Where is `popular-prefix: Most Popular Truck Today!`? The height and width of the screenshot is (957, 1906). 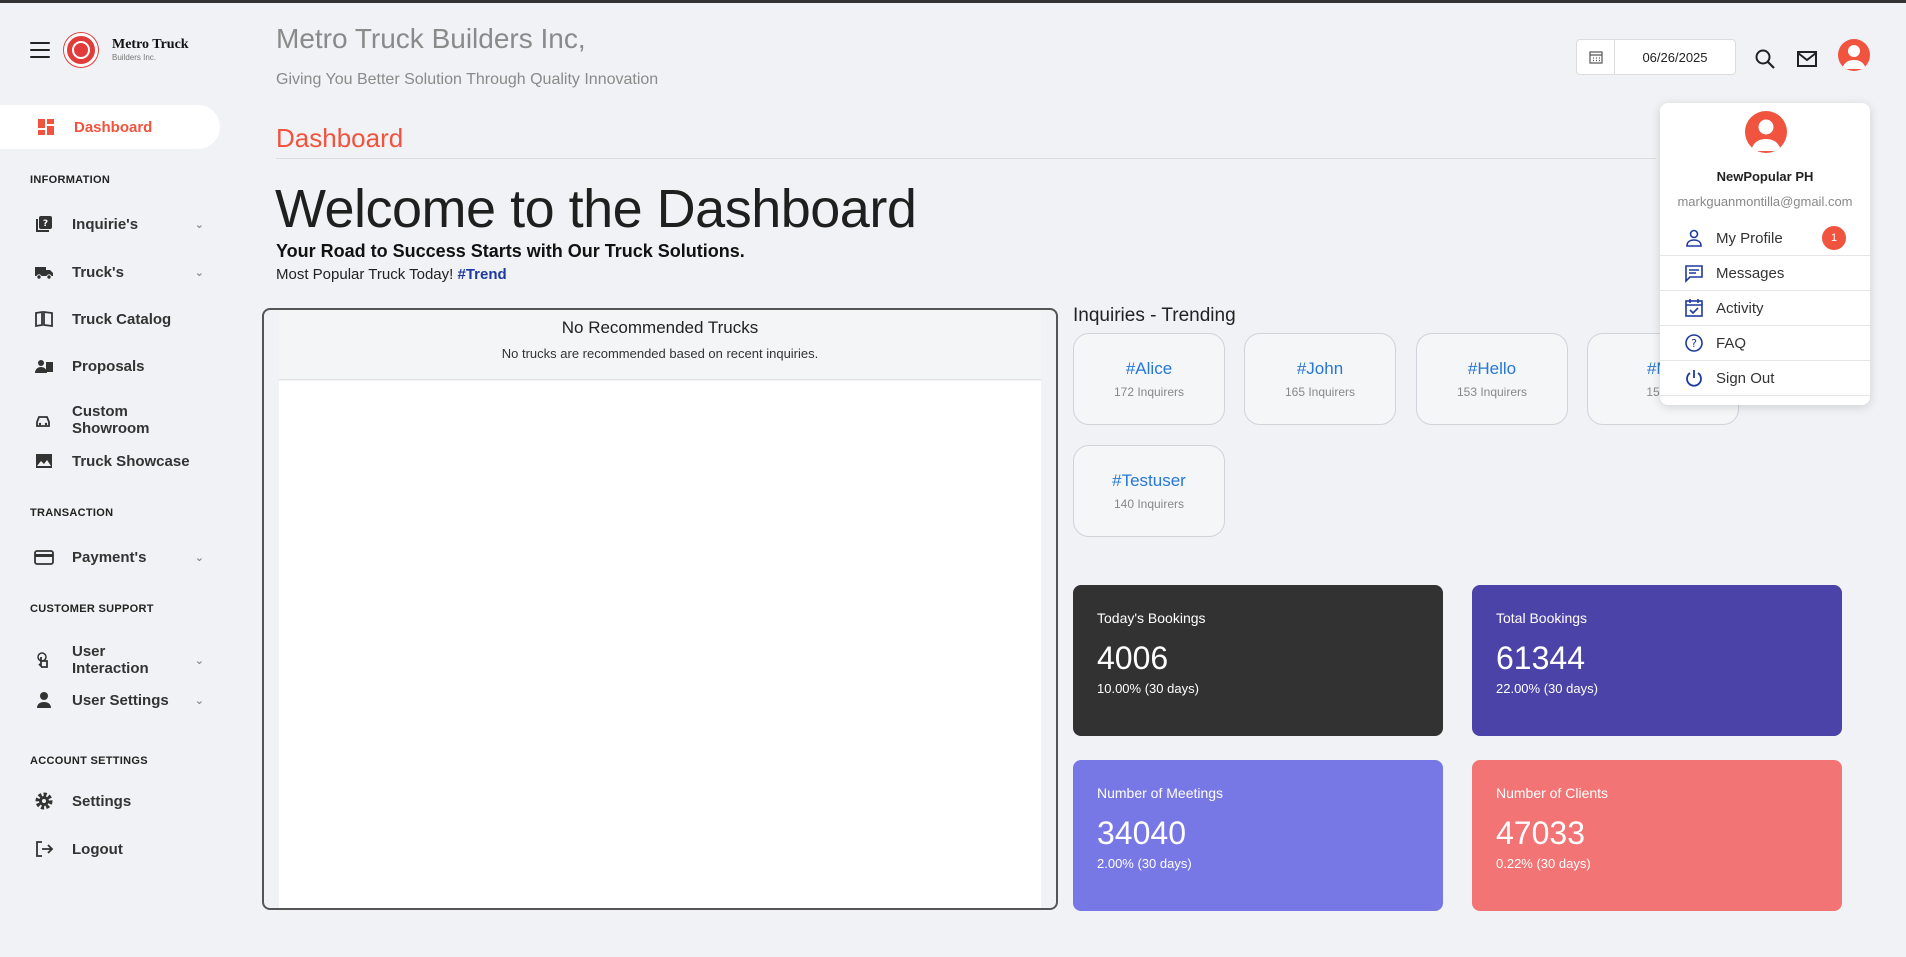 popular-prefix: Most Popular Truck Today! is located at coordinates (365, 274).